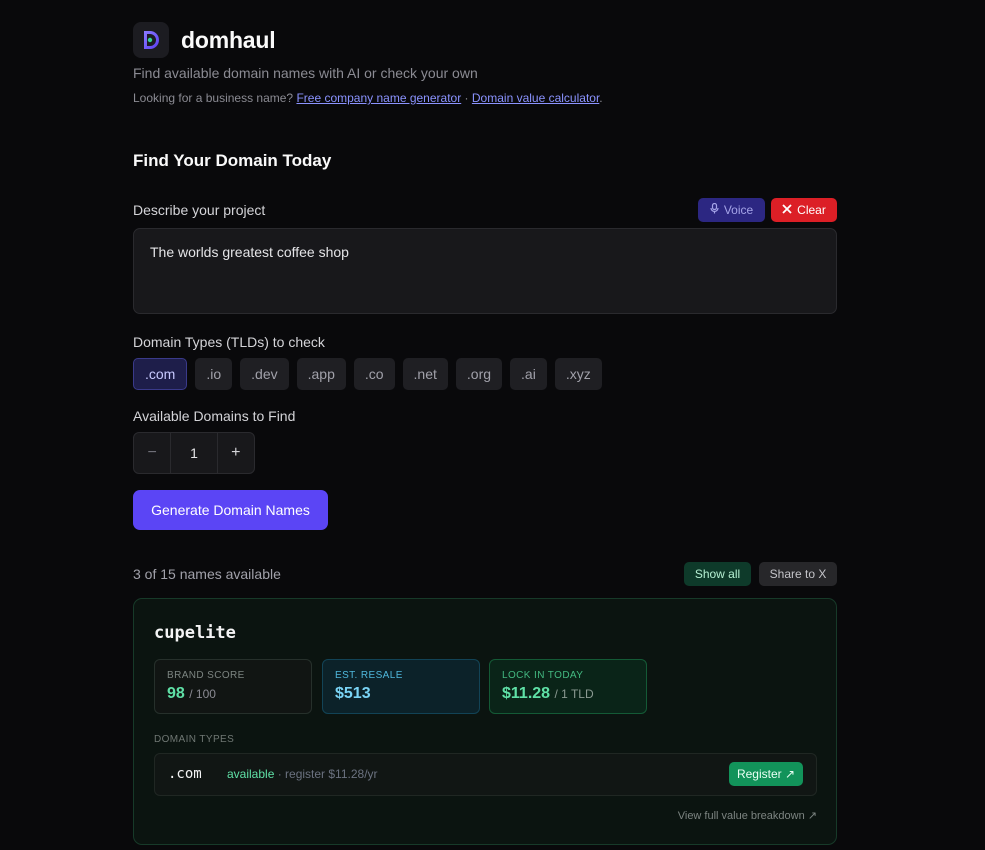  Describe the element at coordinates (353, 693) in the screenshot. I see `resale-value: $513` at that location.